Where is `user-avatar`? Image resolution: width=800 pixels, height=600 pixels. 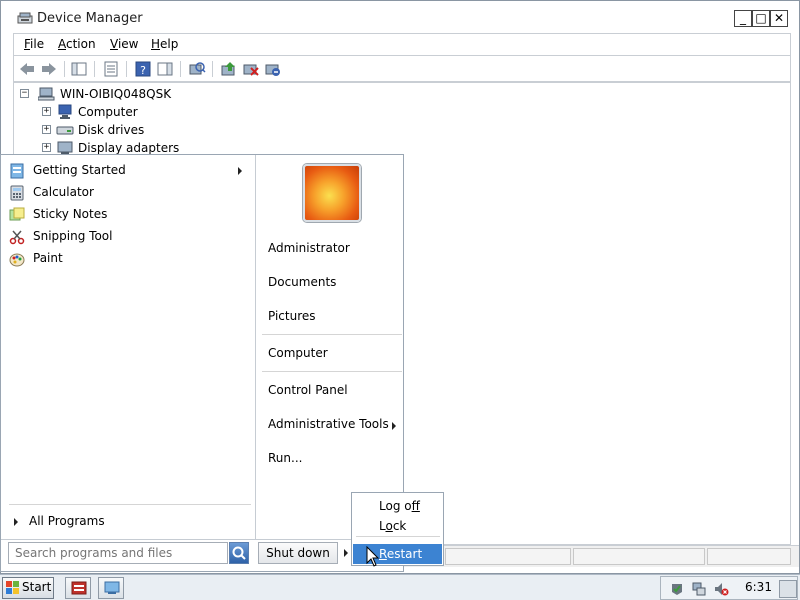
user-avatar is located at coordinates (332, 193).